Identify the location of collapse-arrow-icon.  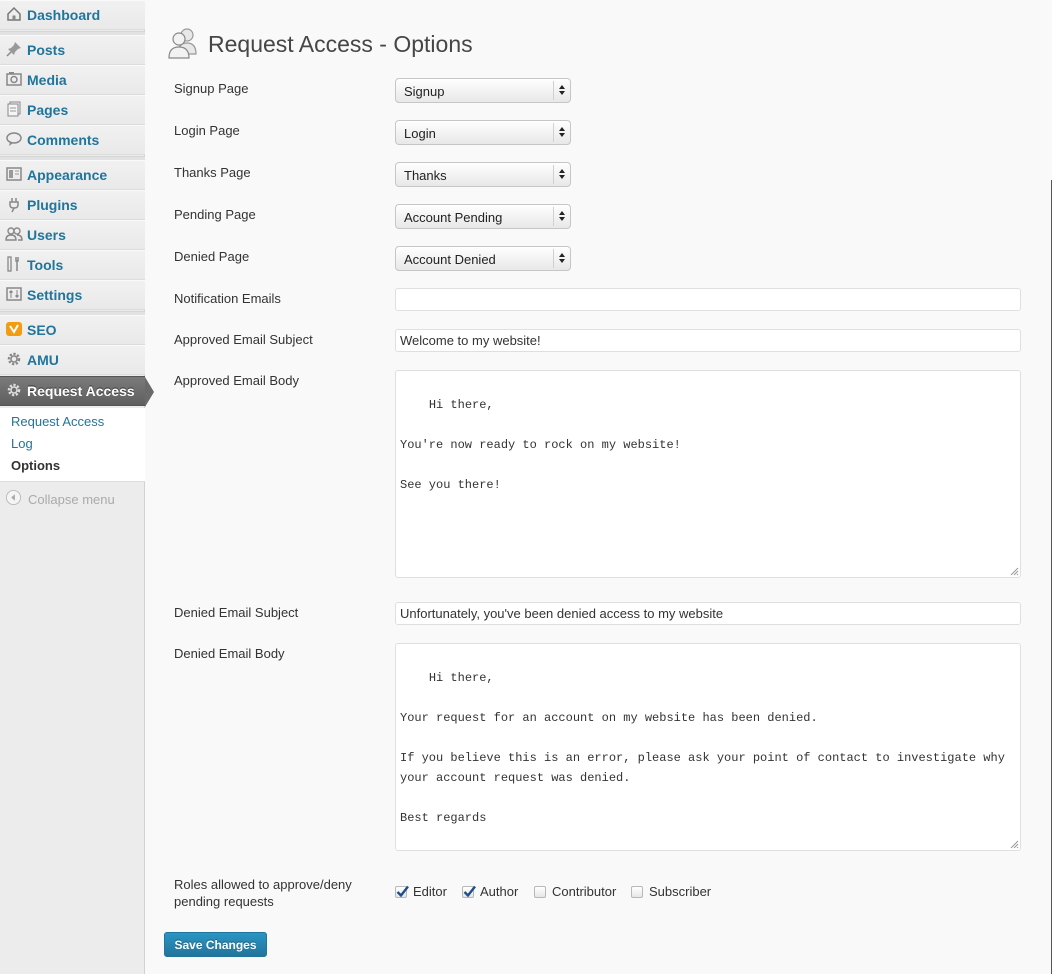
(13, 499).